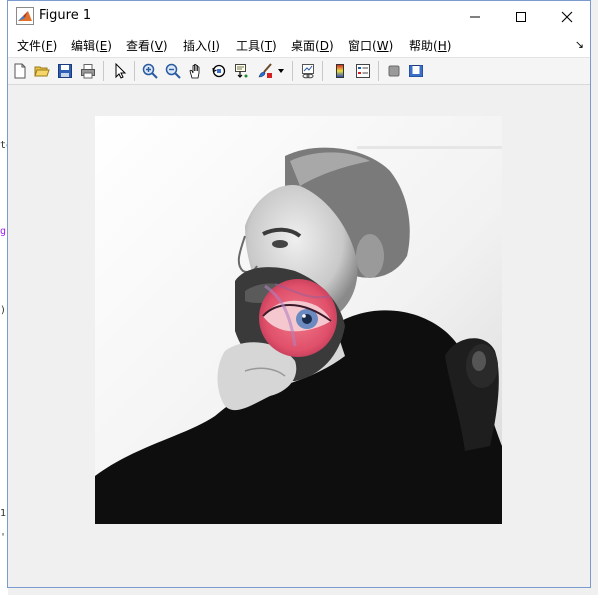 This screenshot has width=598, height=595. I want to click on menu-window: 窗口(W), so click(370, 45).